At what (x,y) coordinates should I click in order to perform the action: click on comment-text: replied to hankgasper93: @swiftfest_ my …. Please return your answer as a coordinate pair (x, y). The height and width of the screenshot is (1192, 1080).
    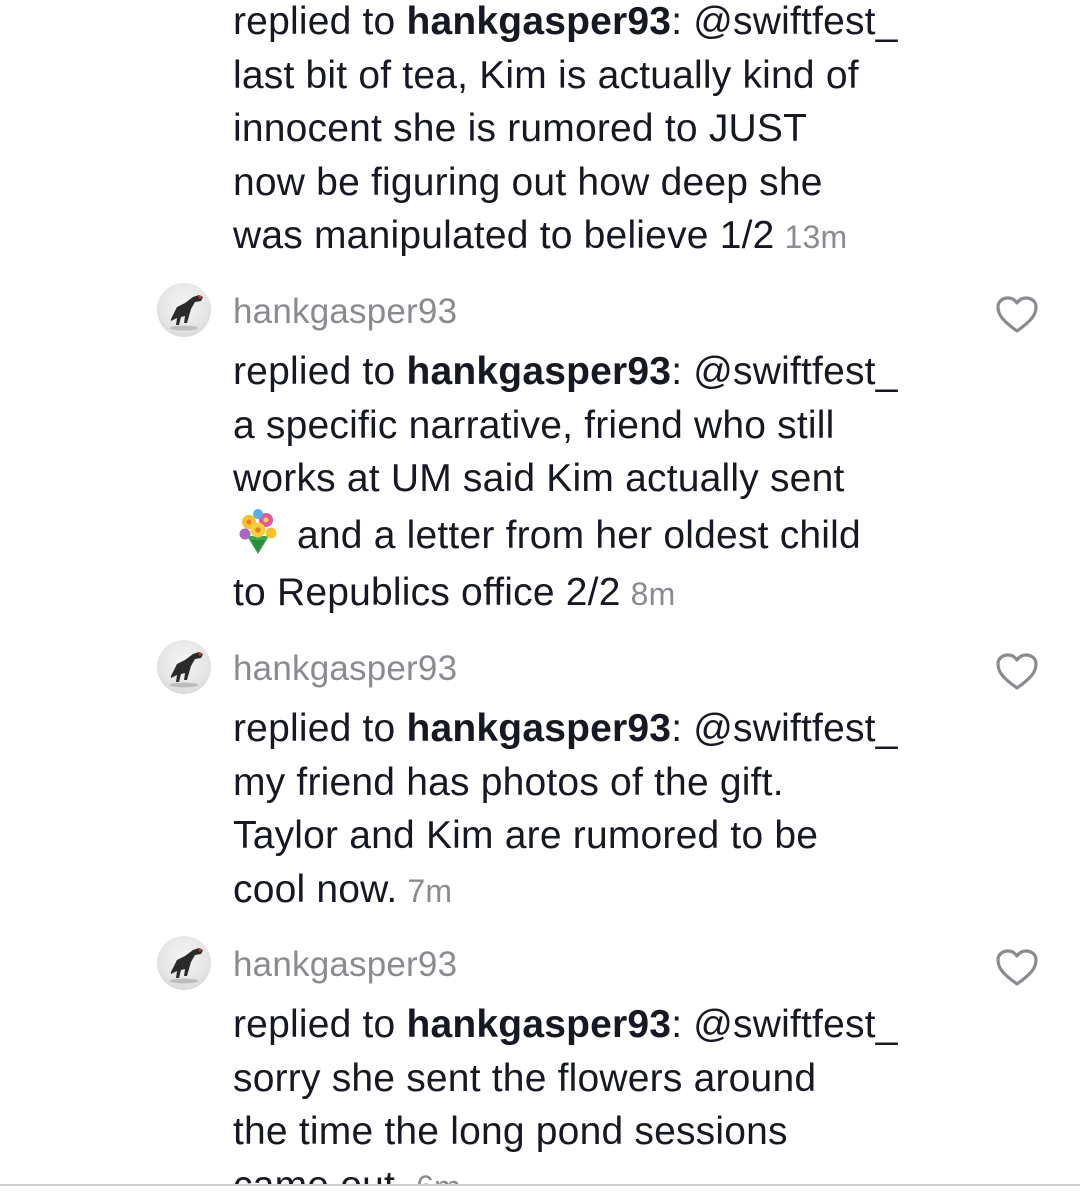
    Looking at the image, I should click on (613, 810).